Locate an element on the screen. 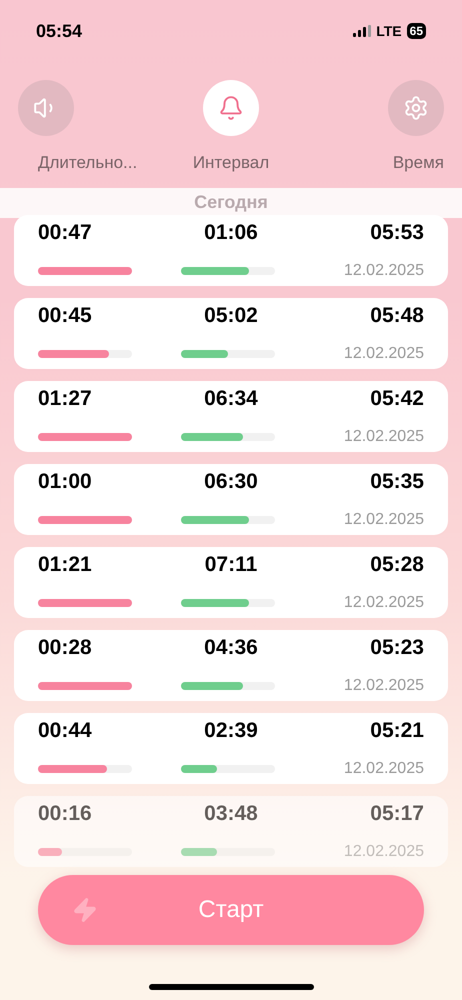 The height and width of the screenshot is (1000, 462). signal-icon is located at coordinates (362, 31).